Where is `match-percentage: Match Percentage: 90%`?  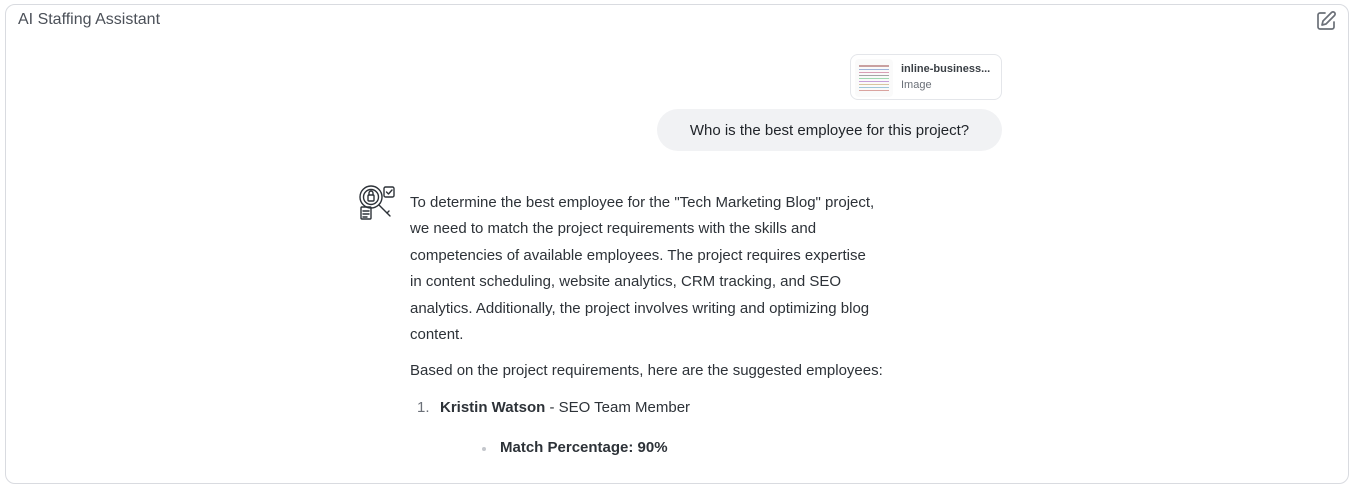
match-percentage: Match Percentage: 90% is located at coordinates (584, 447).